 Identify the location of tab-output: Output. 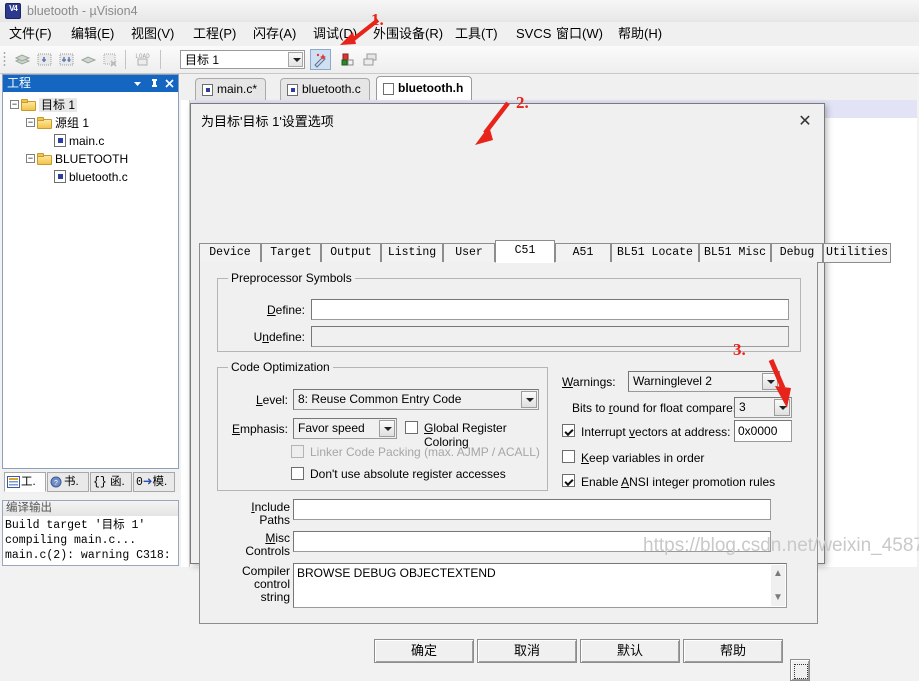
(351, 253).